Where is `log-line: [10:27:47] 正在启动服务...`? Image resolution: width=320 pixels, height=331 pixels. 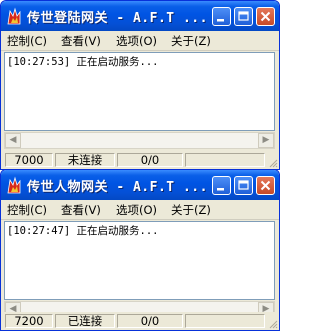
log-line: [10:27:47] 正在启动服务... is located at coordinates (83, 231).